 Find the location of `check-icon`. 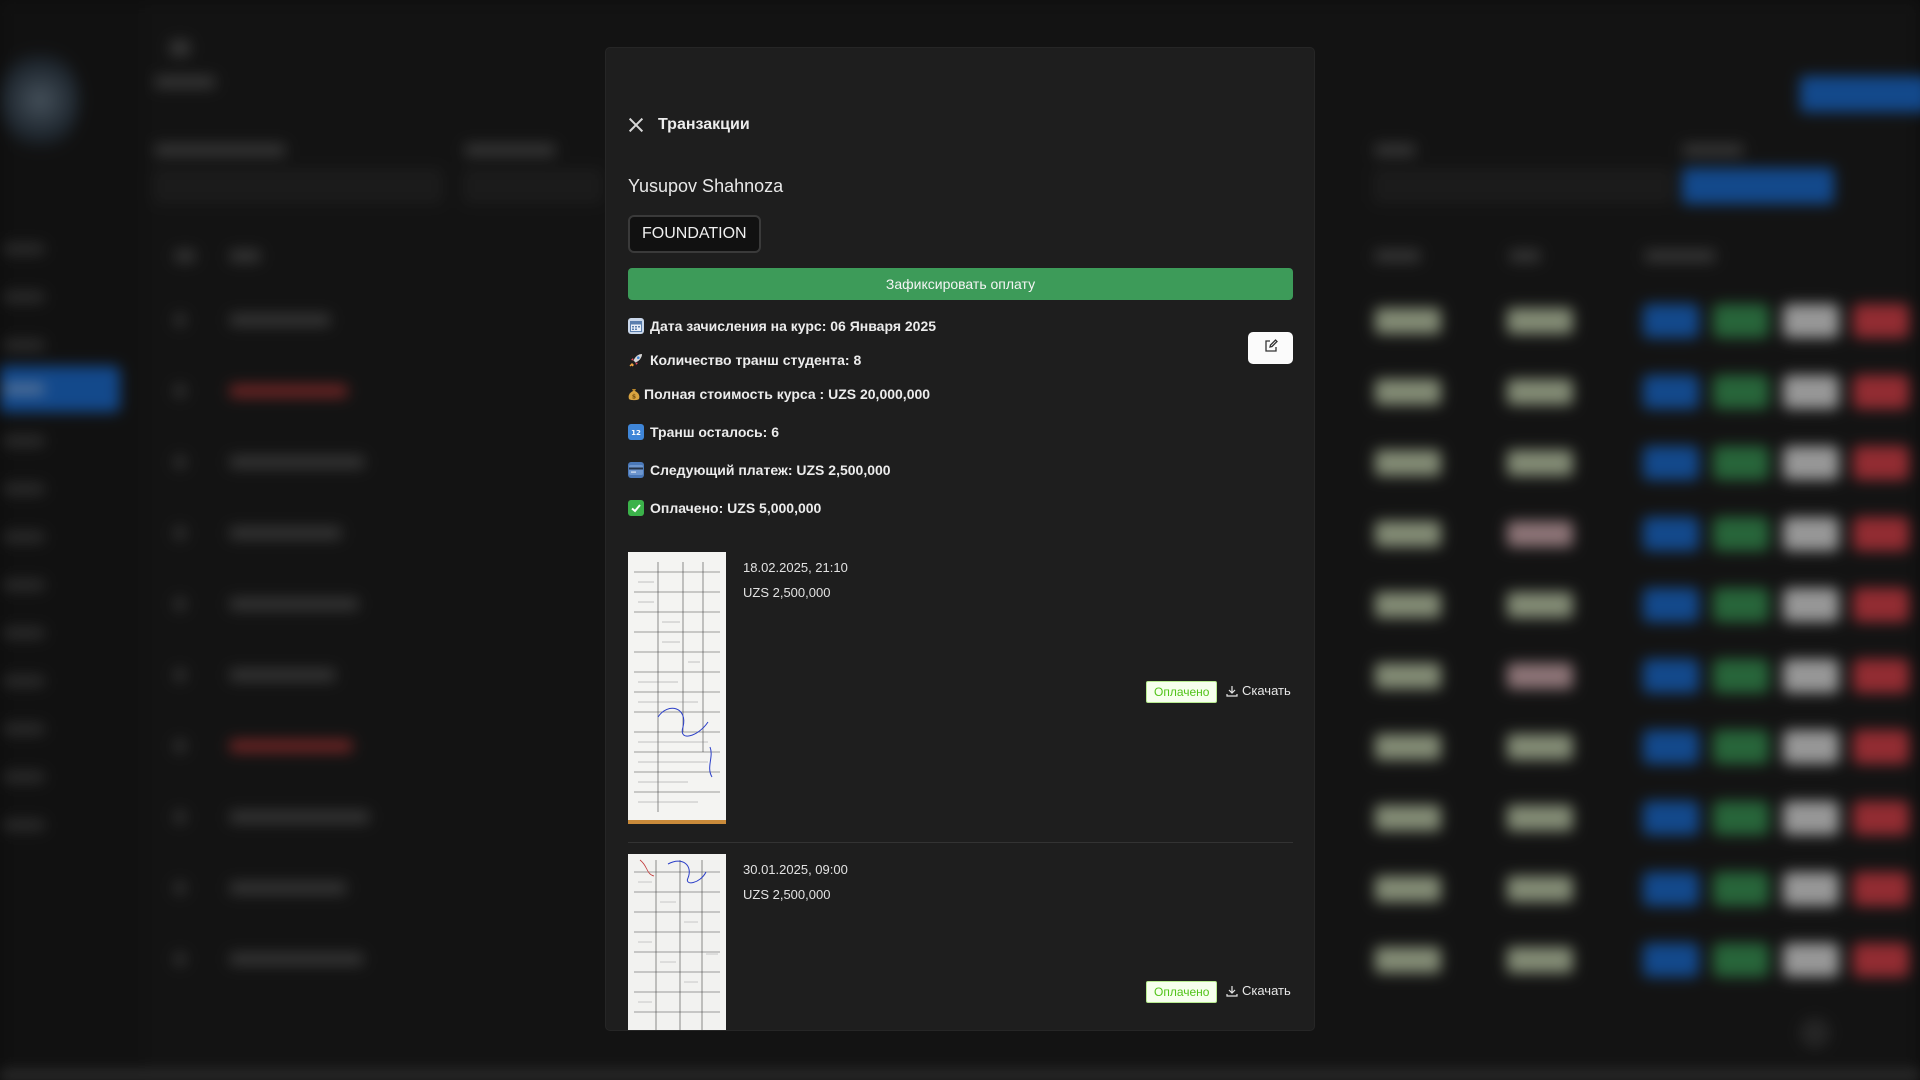

check-icon is located at coordinates (636, 508).